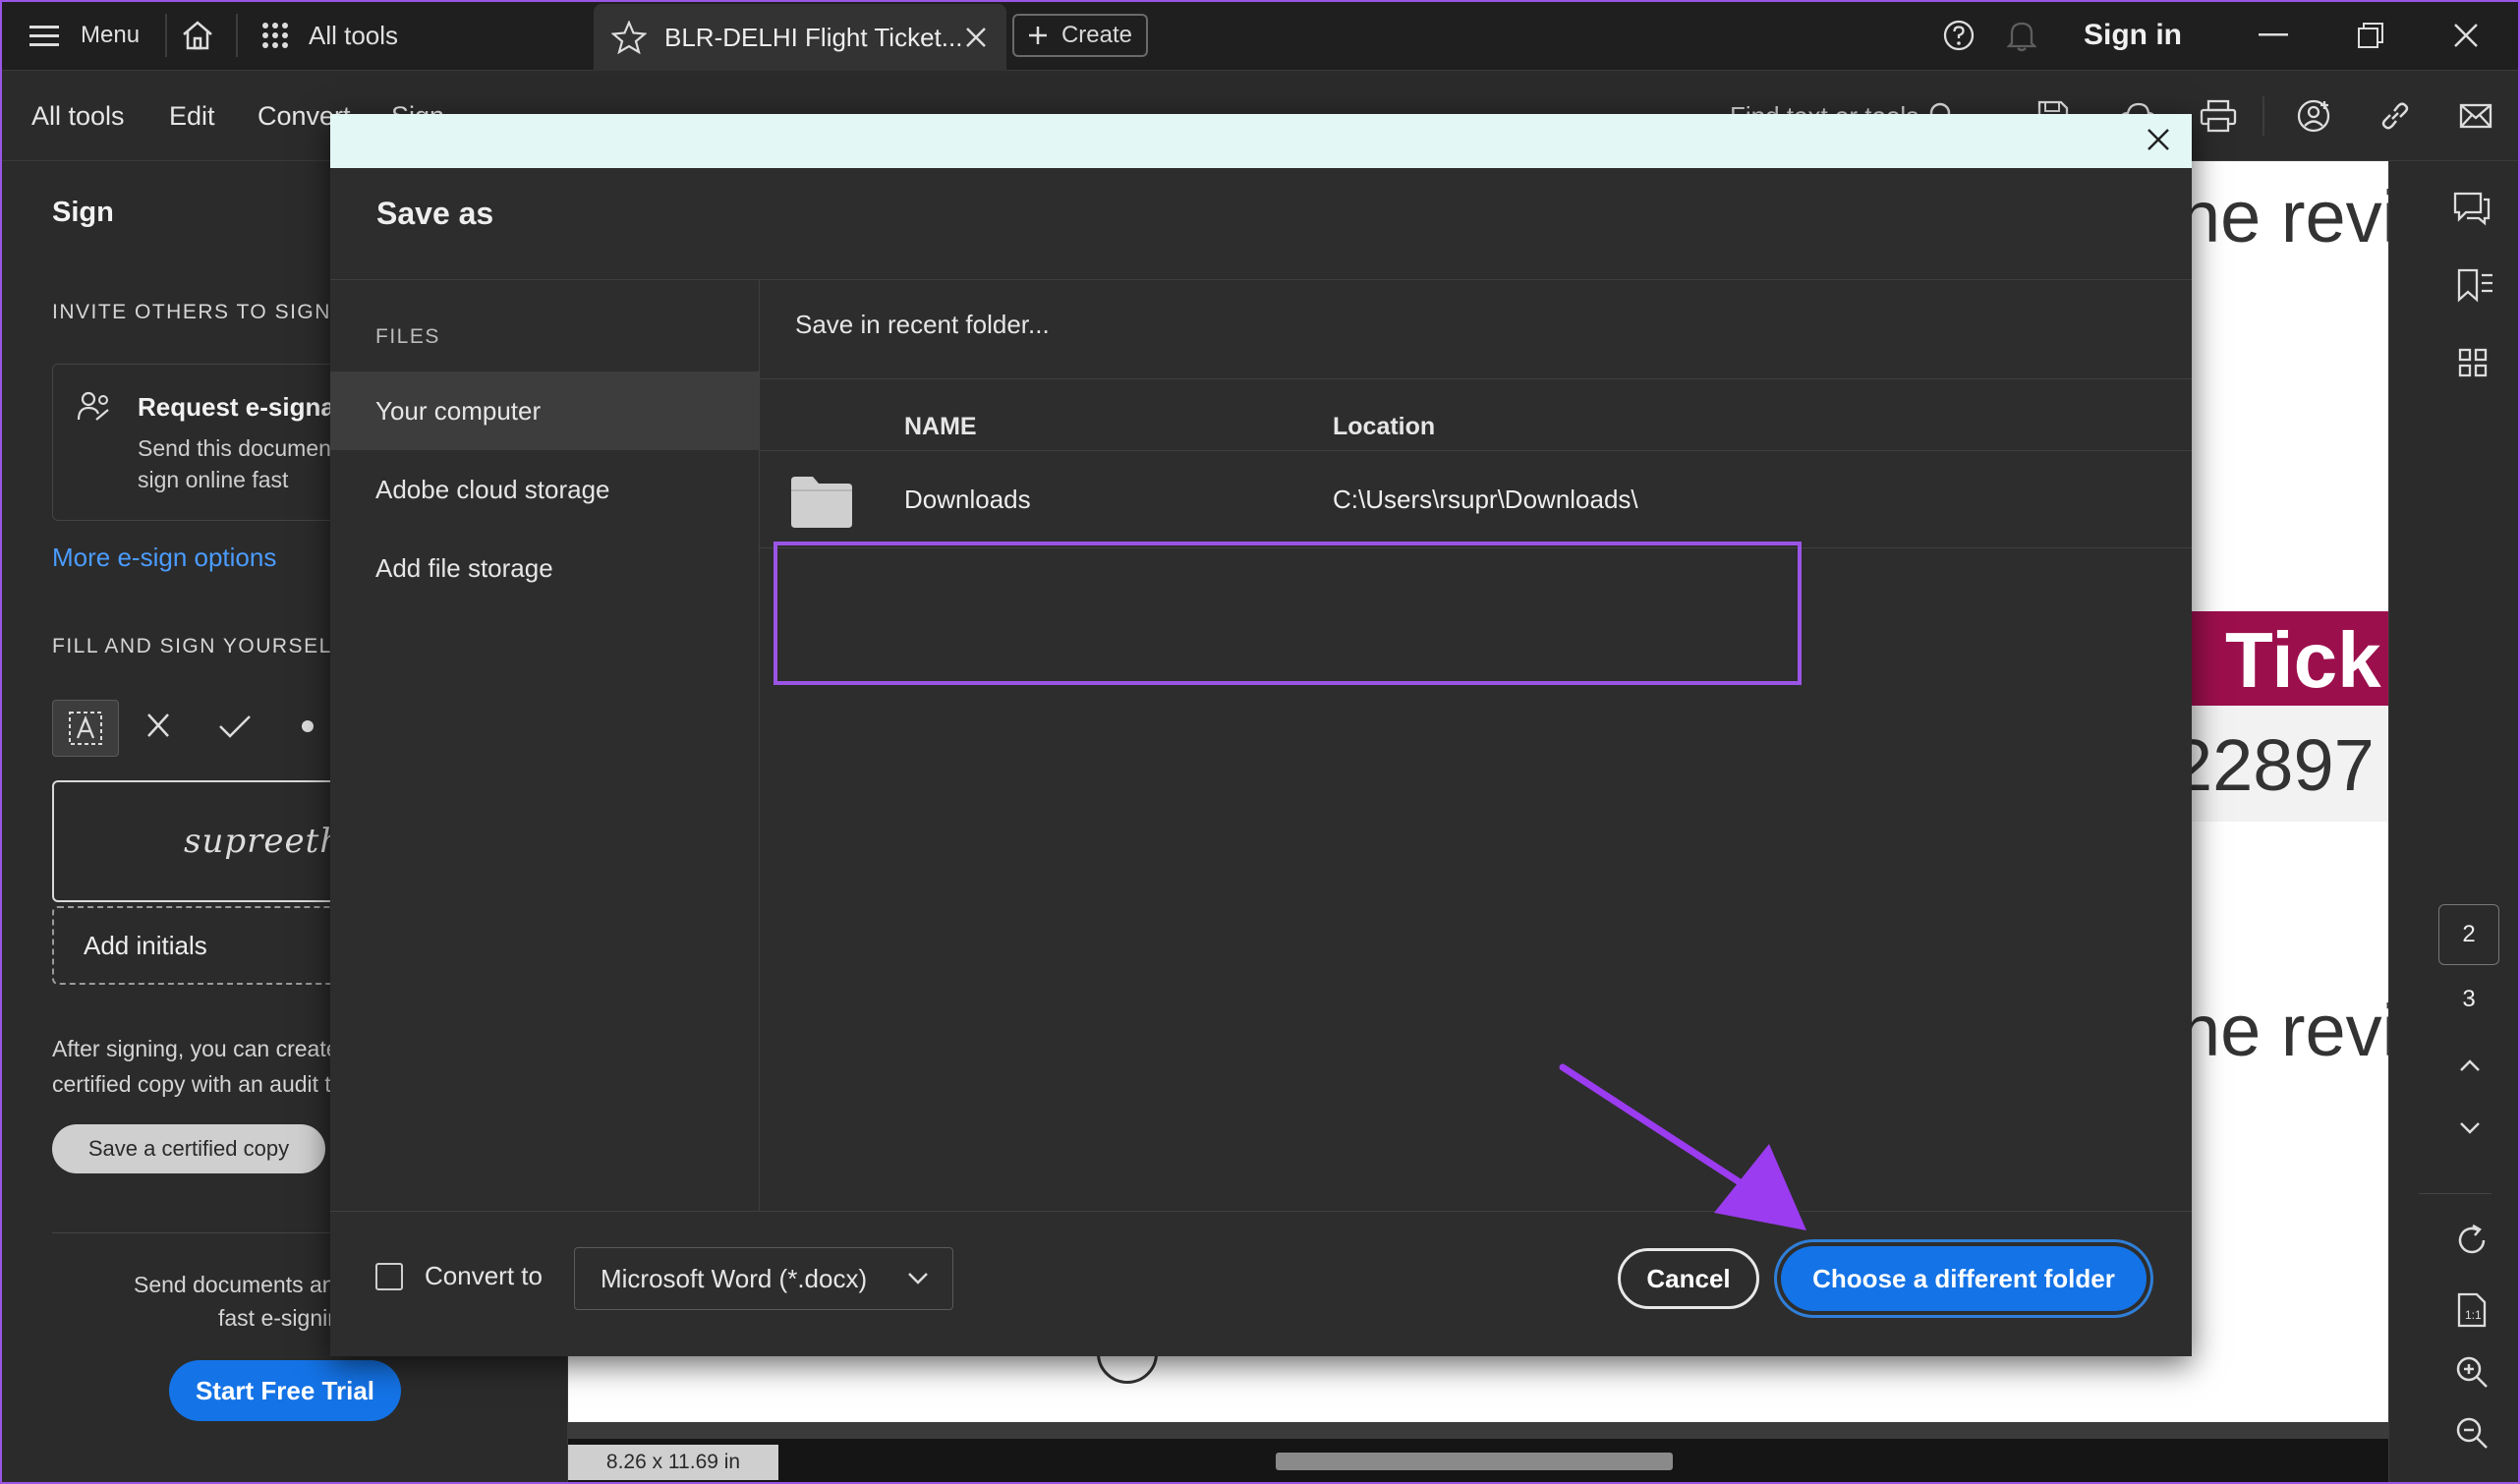  What do you see at coordinates (2285, 1030) in the screenshot?
I see `doc-text-review-2: he revi` at bounding box center [2285, 1030].